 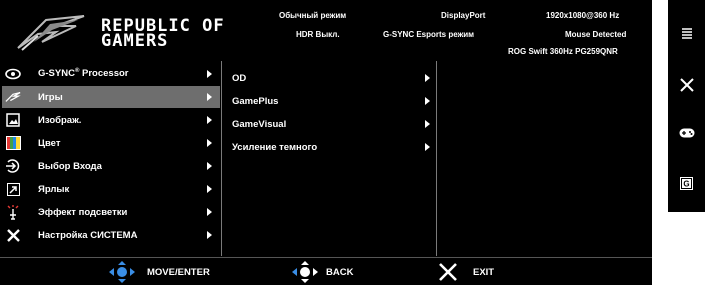 What do you see at coordinates (104, 74) in the screenshot?
I see `menu-label-gsync-suffix: Processor` at bounding box center [104, 74].